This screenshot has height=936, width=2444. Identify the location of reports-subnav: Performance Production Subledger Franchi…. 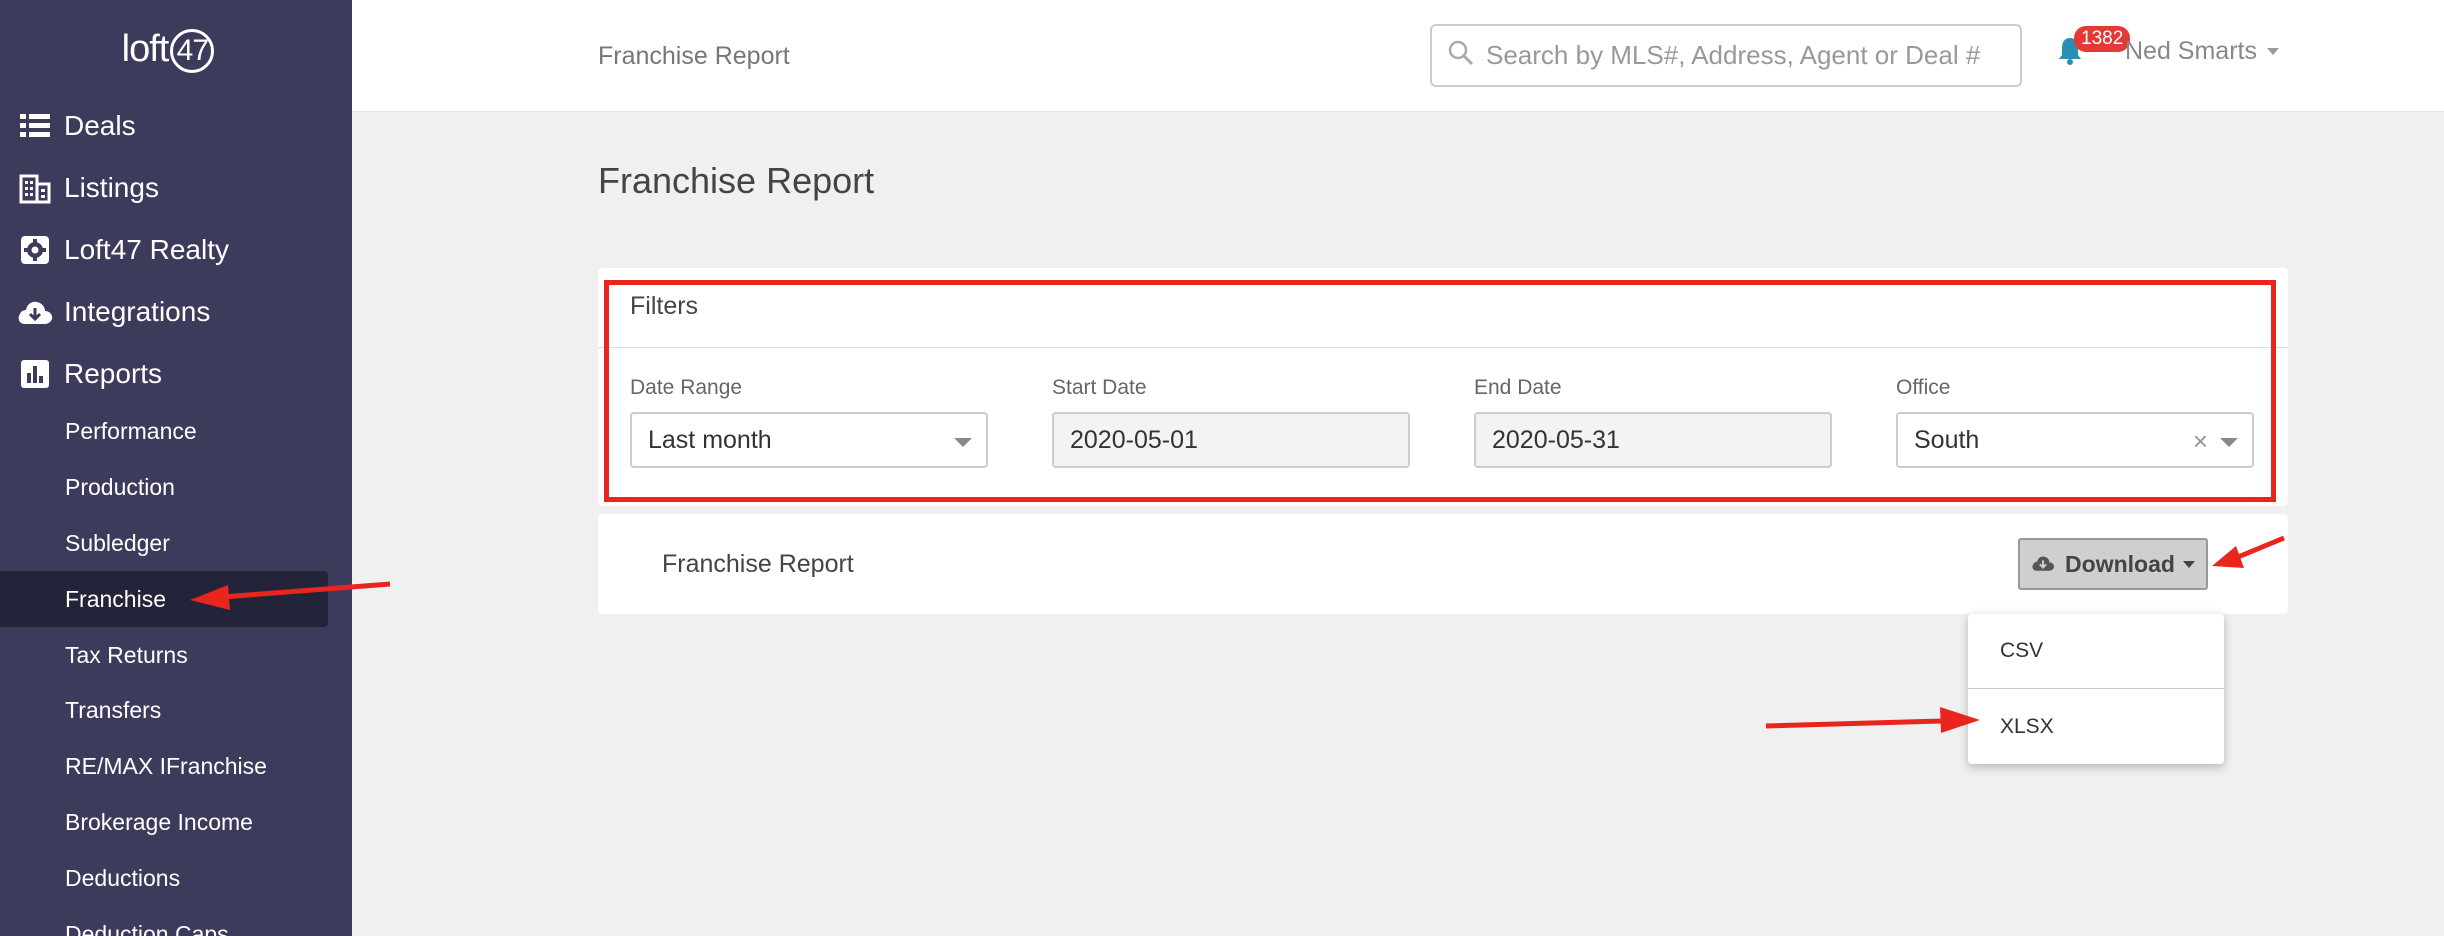
(176, 670).